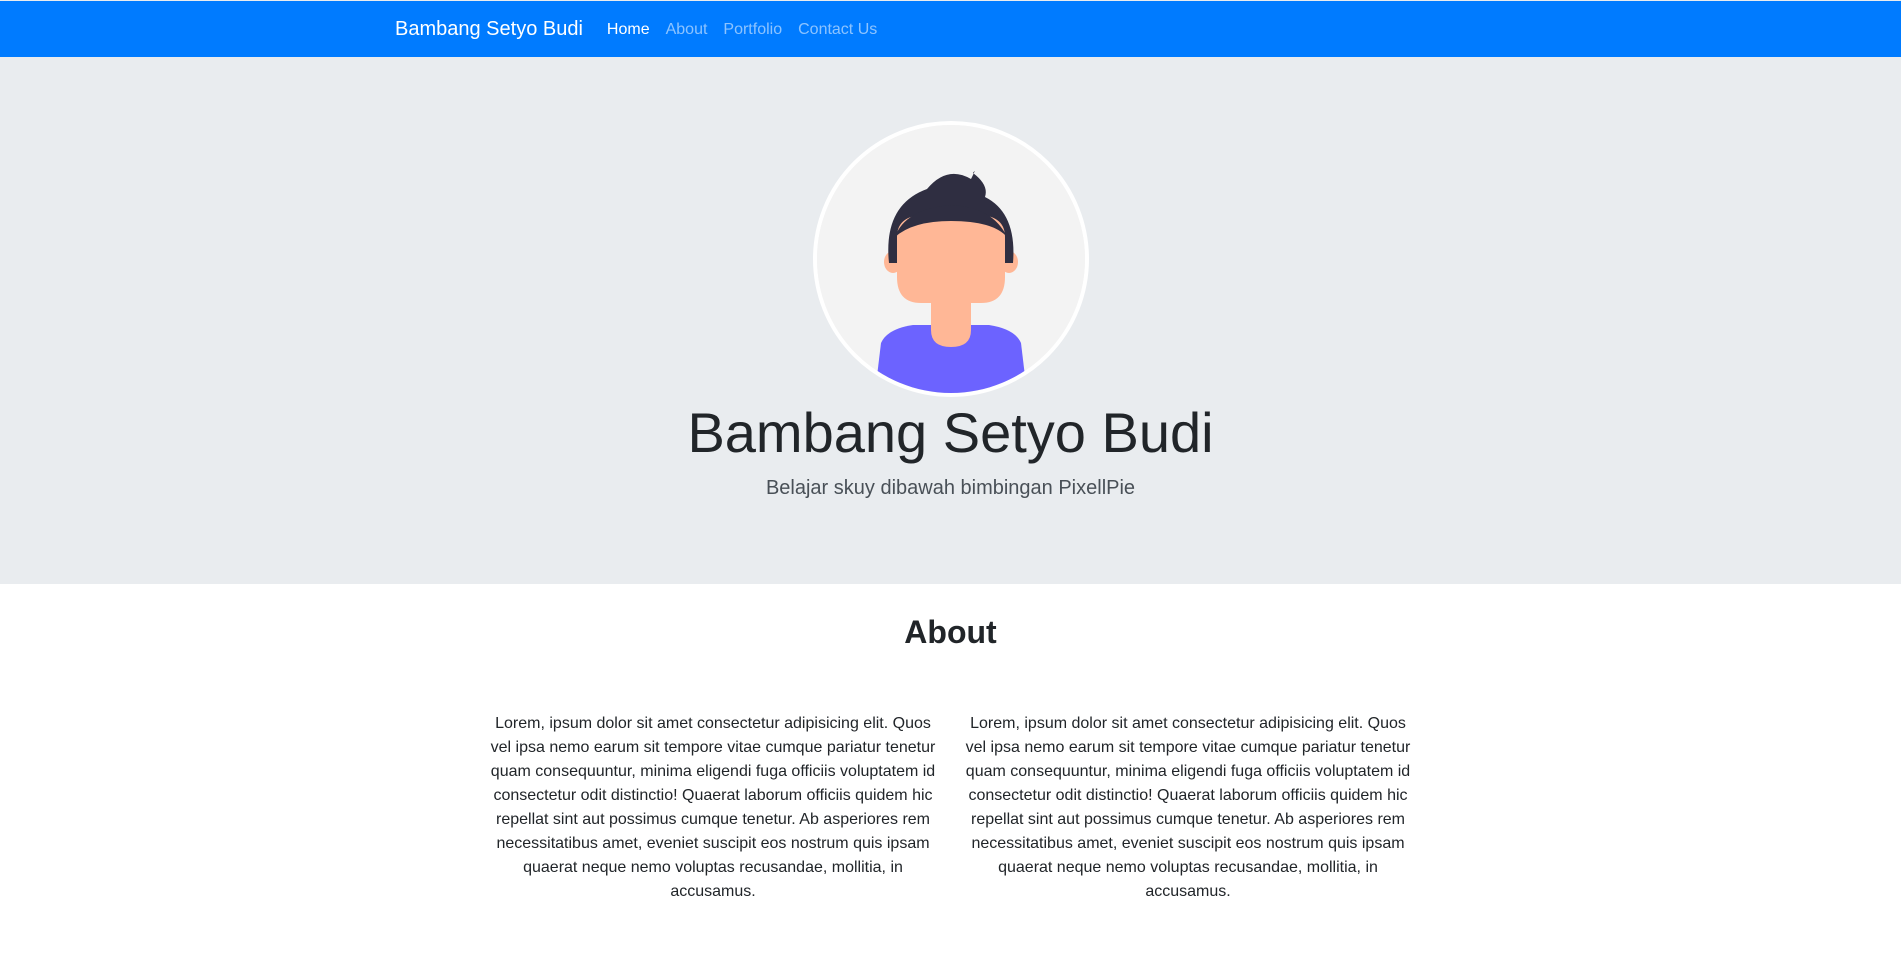 The width and height of the screenshot is (1901, 970). Describe the element at coordinates (752, 30) in the screenshot. I see `nav-link-portfolio: Portfolio` at that location.